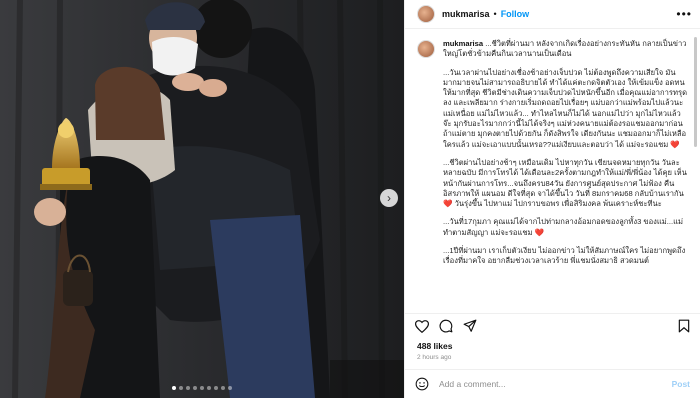 This screenshot has height=398, width=700. I want to click on caption-username: mukmarisa, so click(463, 43).